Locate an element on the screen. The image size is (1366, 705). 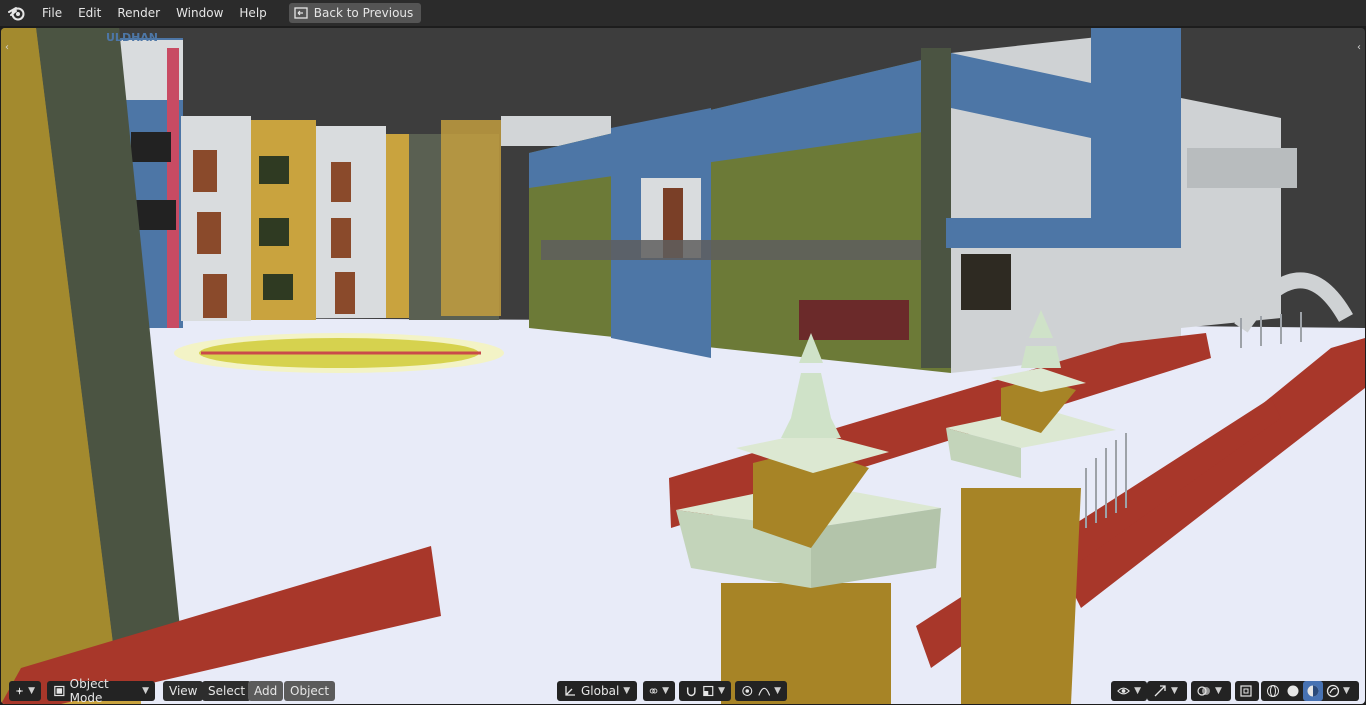
proportional-edit-icon is located at coordinates (747, 691).